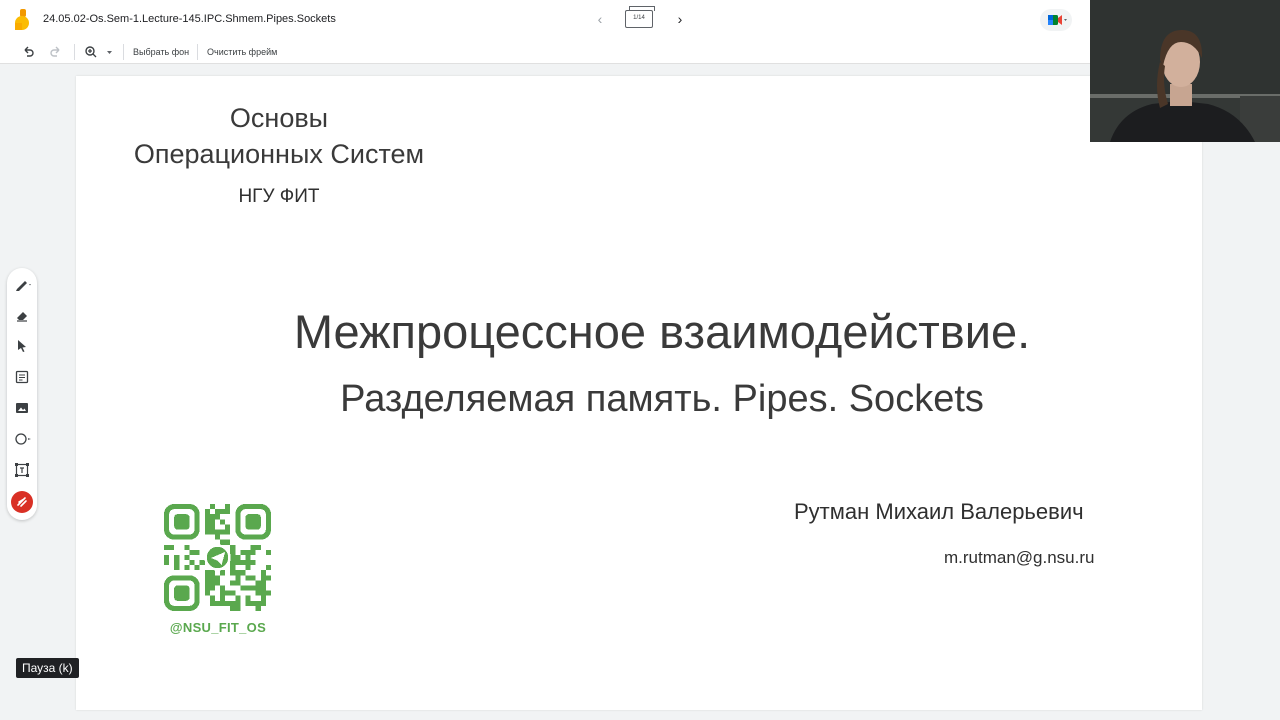 The width and height of the screenshot is (1280, 720). I want to click on next-frame-button: ›, so click(680, 19).